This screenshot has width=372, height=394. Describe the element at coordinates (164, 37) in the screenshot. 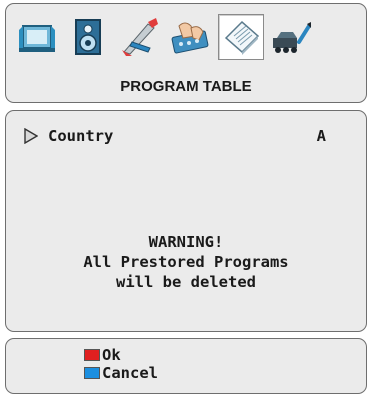

I see `menu-icon-row` at that location.